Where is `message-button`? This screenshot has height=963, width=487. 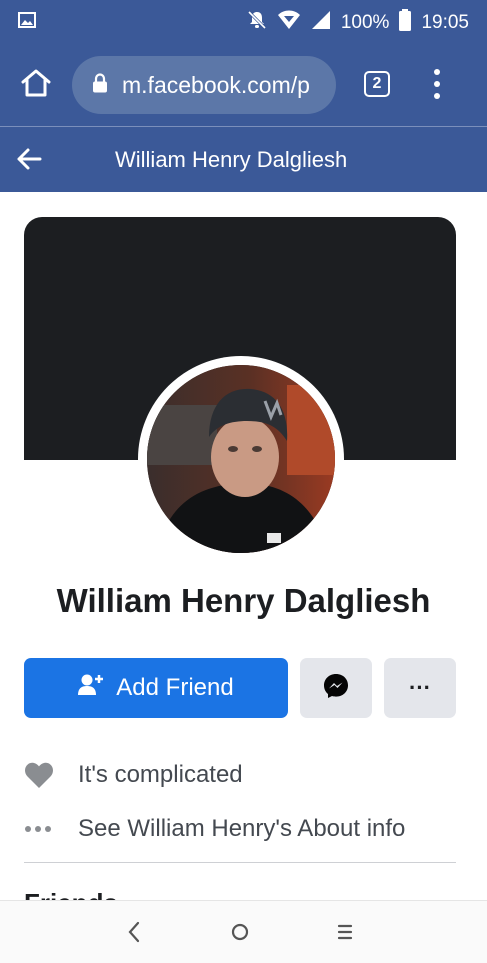 message-button is located at coordinates (336, 688).